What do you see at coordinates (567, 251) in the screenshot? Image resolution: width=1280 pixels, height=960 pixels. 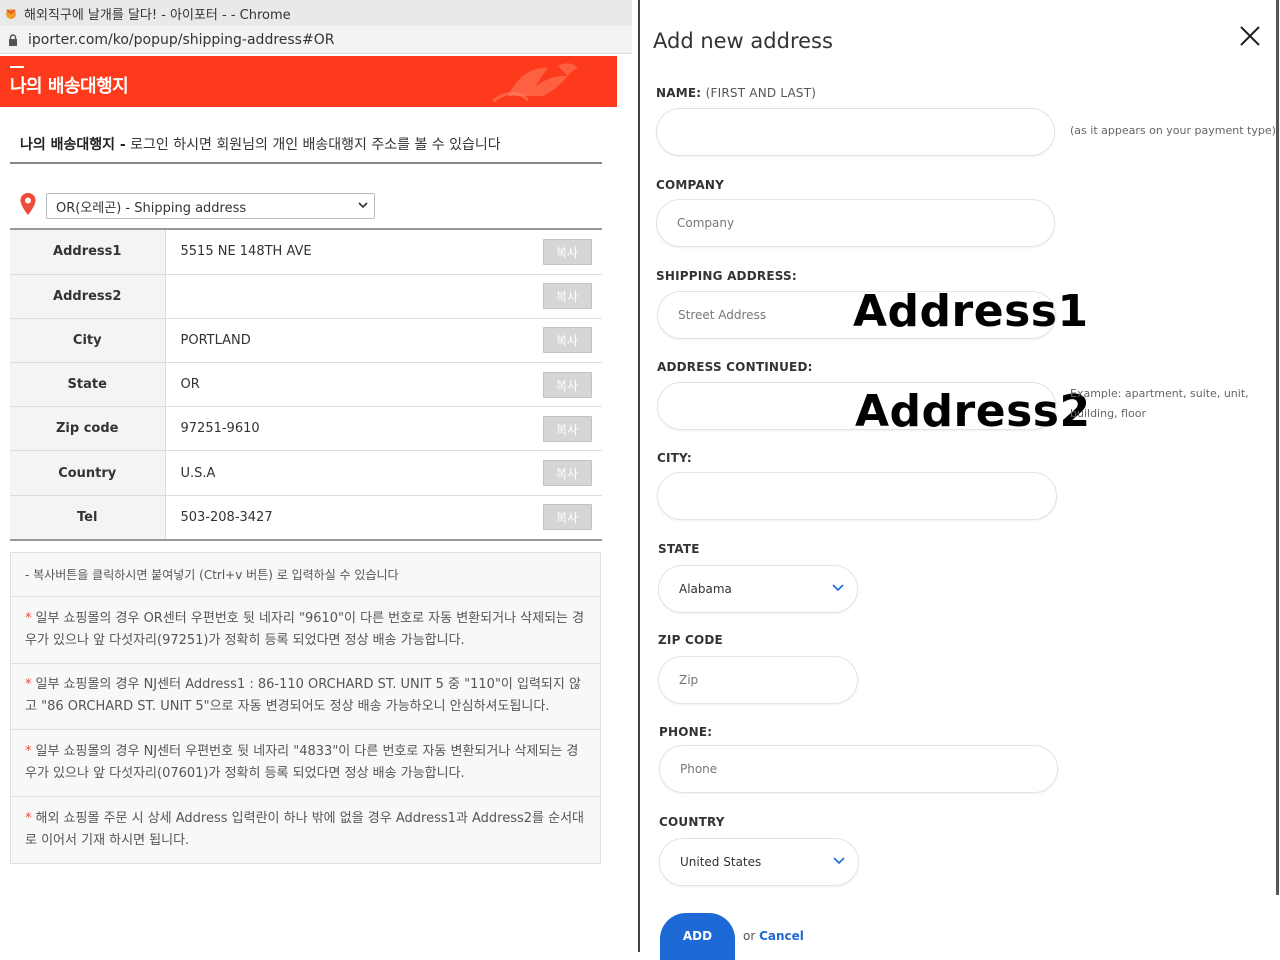 I see `copy-address1-button: 복사` at bounding box center [567, 251].